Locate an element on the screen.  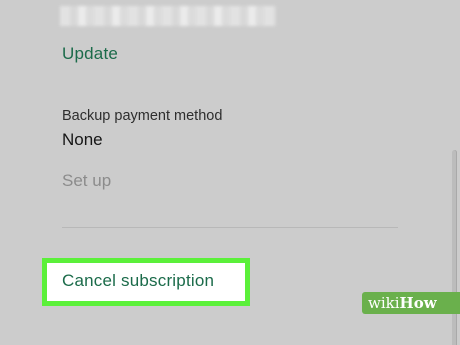
section-divider is located at coordinates (230, 227).